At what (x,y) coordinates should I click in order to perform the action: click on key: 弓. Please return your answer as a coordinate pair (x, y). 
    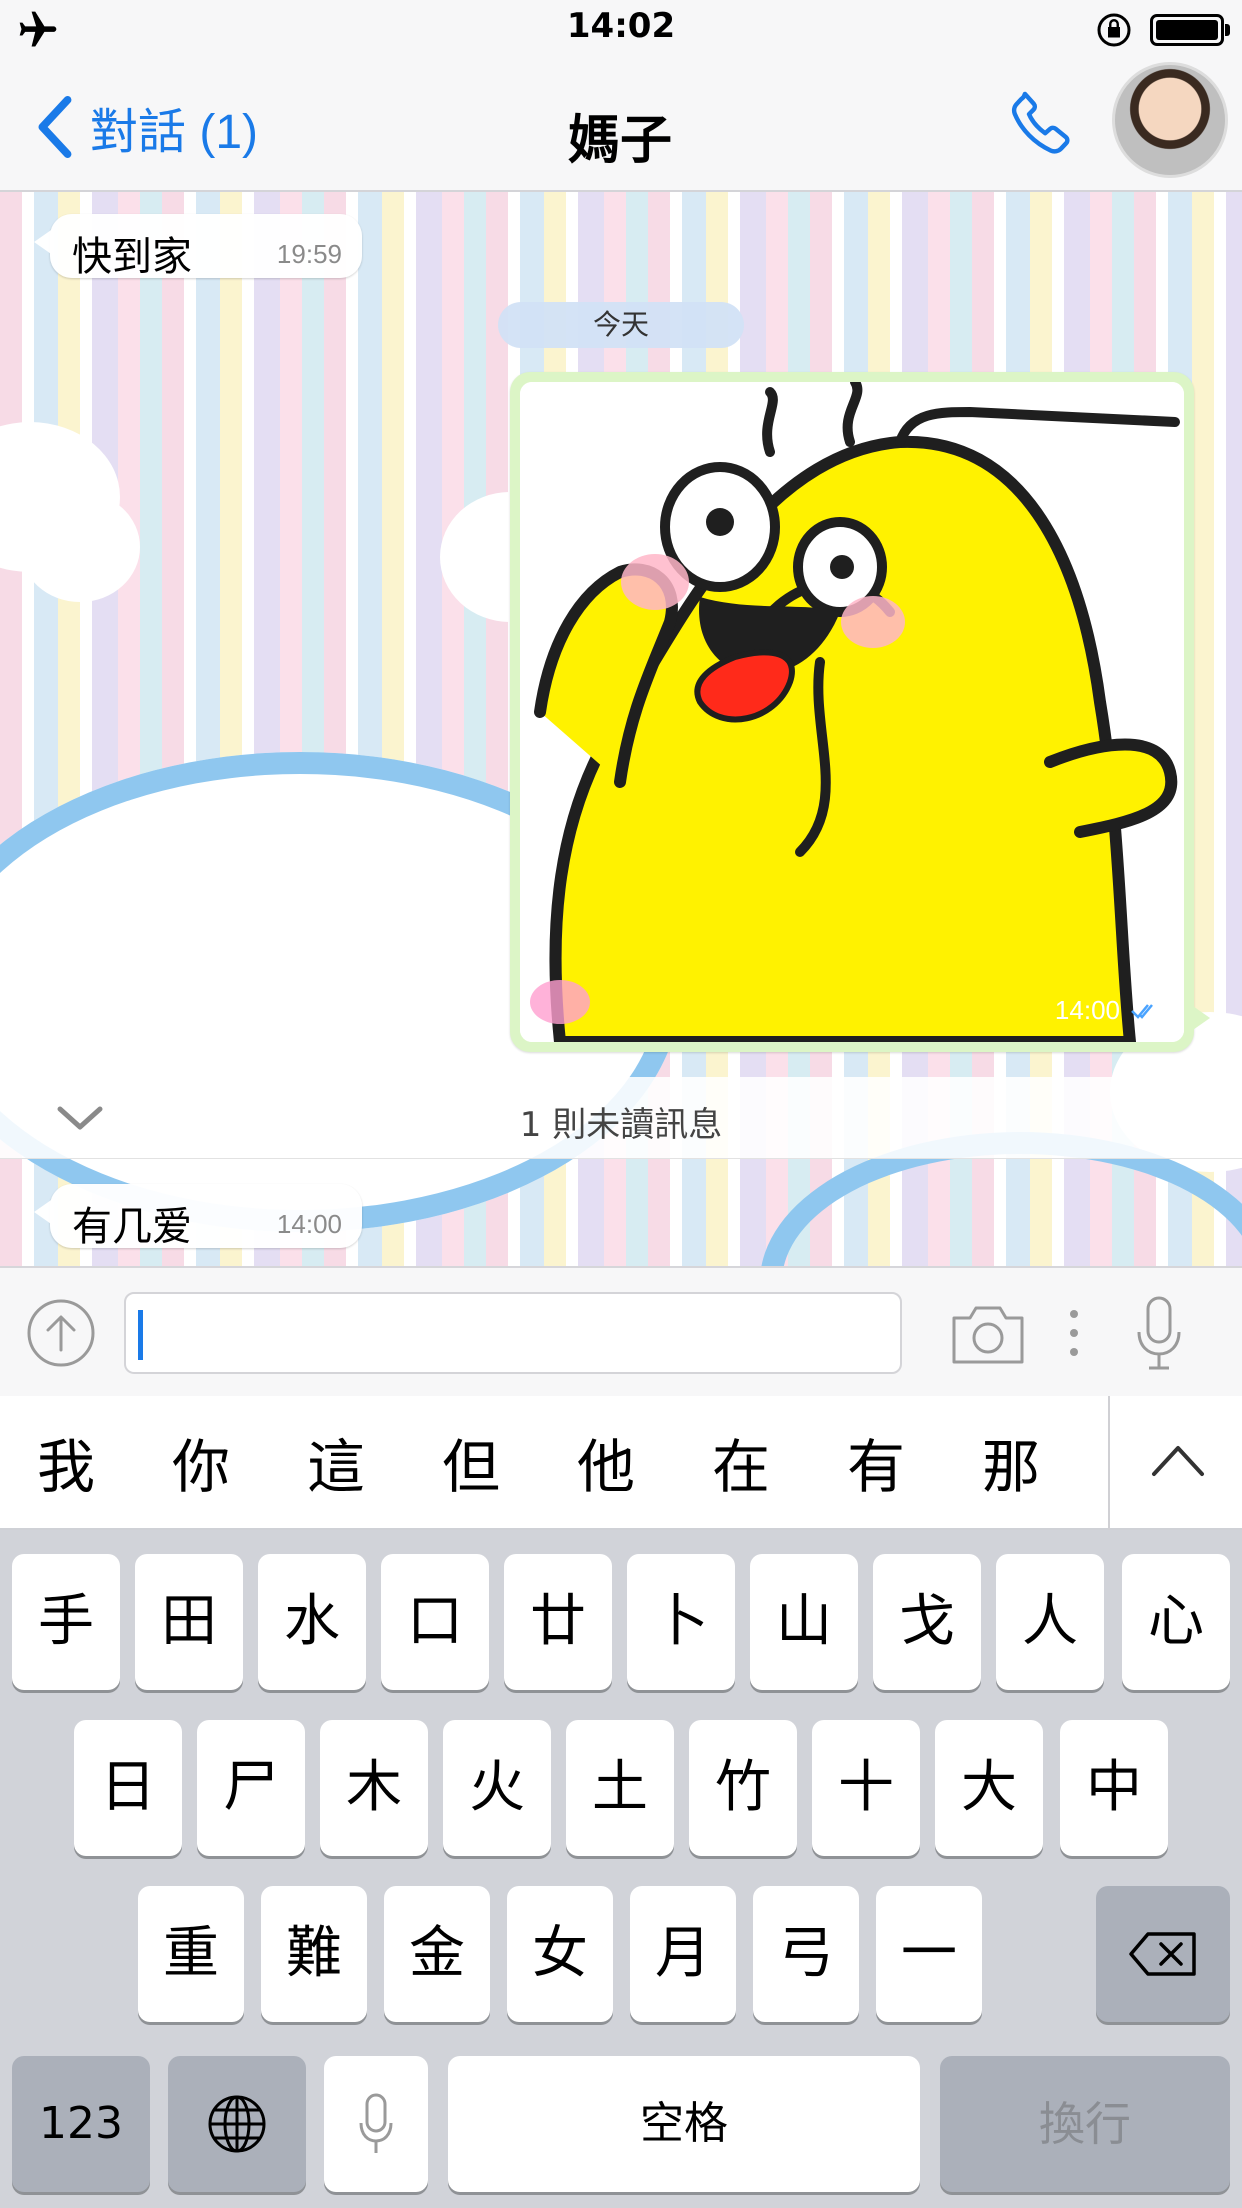
    Looking at the image, I should click on (806, 1954).